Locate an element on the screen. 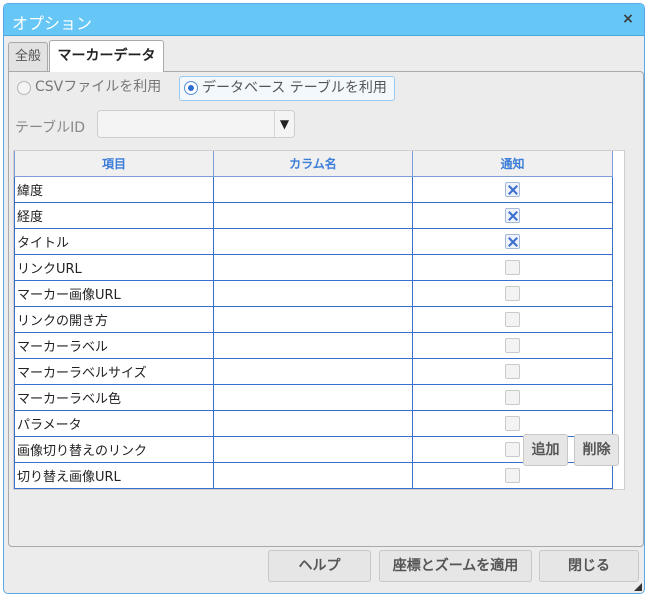  item-cell: 経度 is located at coordinates (114, 215).